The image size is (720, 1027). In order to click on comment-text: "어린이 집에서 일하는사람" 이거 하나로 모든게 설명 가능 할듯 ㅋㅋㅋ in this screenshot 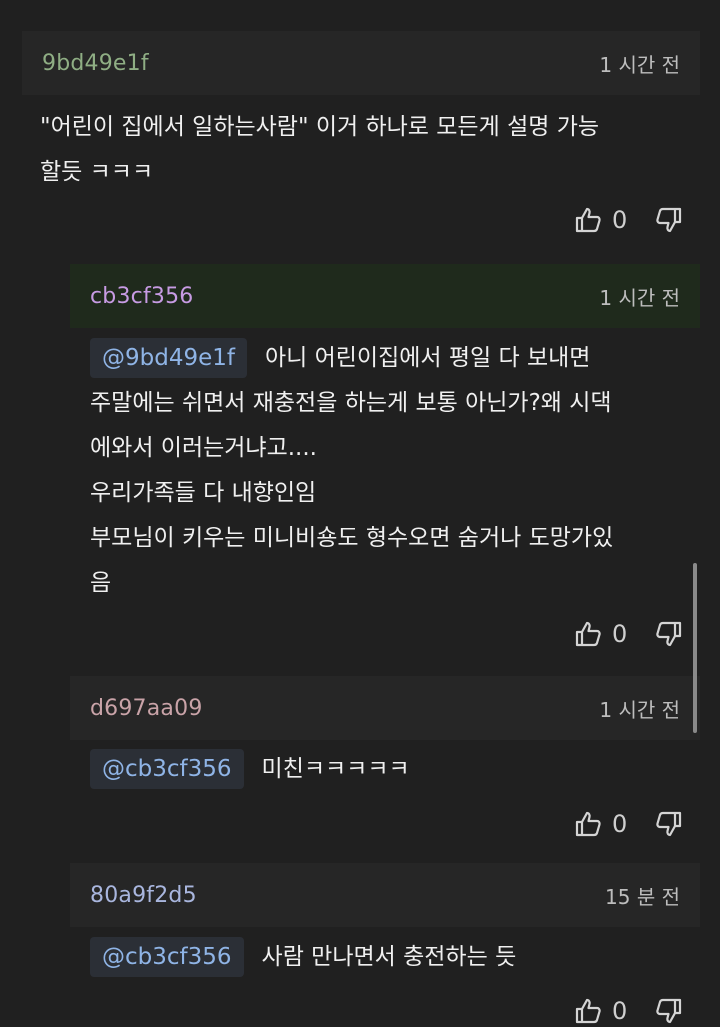, I will do `click(319, 150)`.